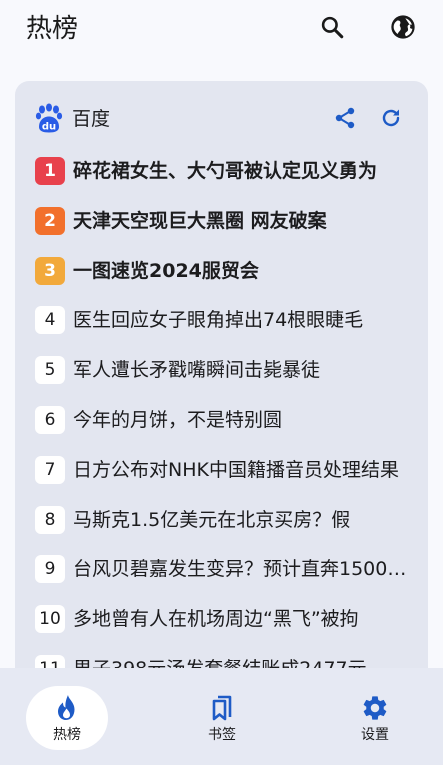  What do you see at coordinates (49, 118) in the screenshot?
I see `baidu-logo: du` at bounding box center [49, 118].